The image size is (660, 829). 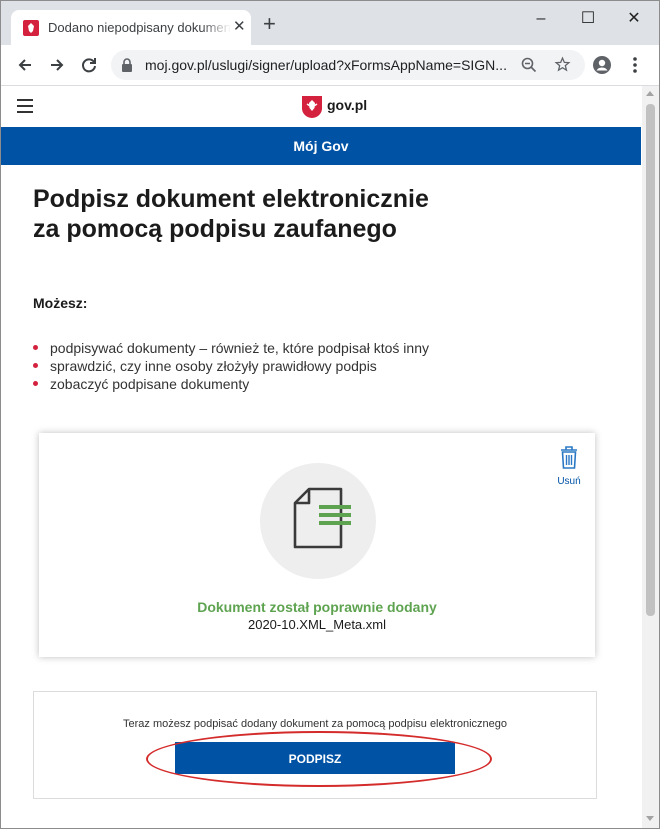 I want to click on document-icon, so click(x=322, y=518).